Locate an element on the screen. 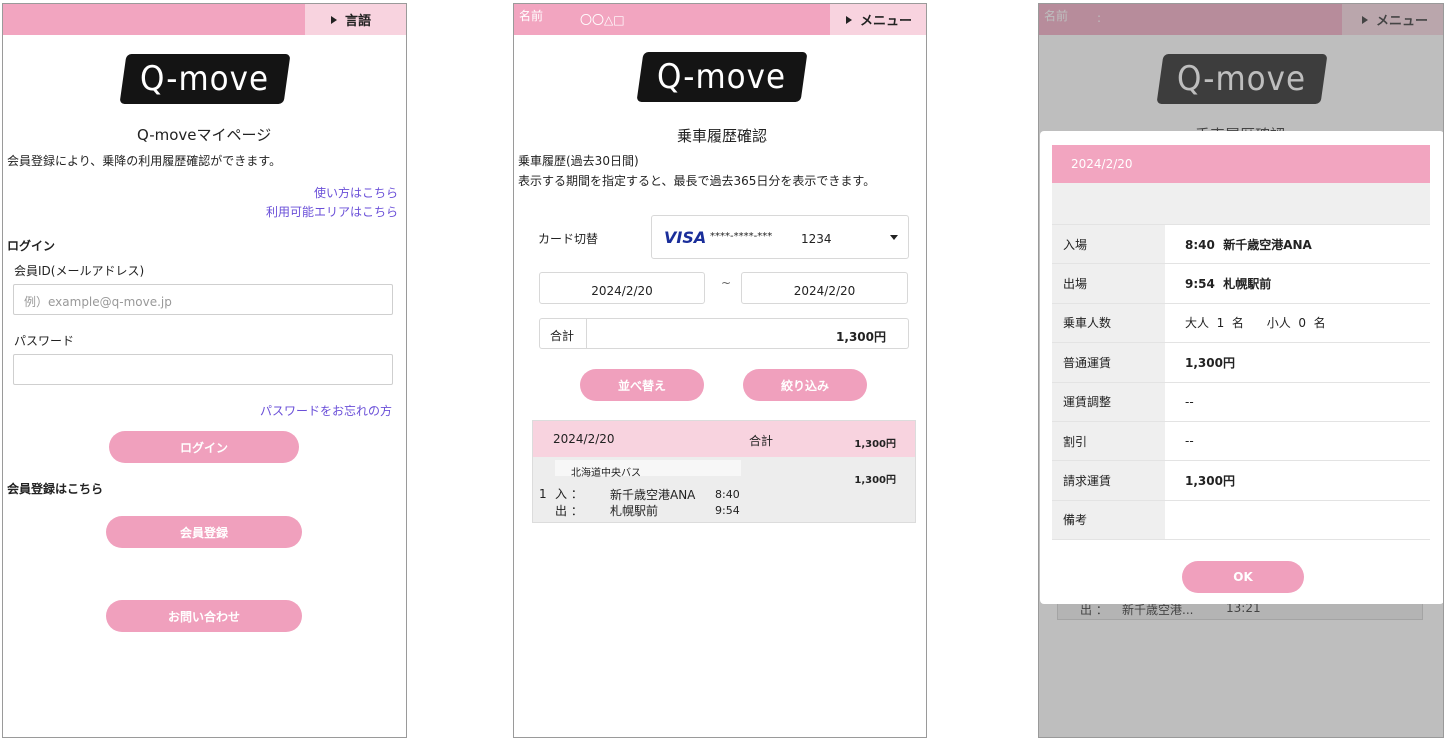 The image size is (1447, 743). filter-button: 絞り込み is located at coordinates (805, 385).